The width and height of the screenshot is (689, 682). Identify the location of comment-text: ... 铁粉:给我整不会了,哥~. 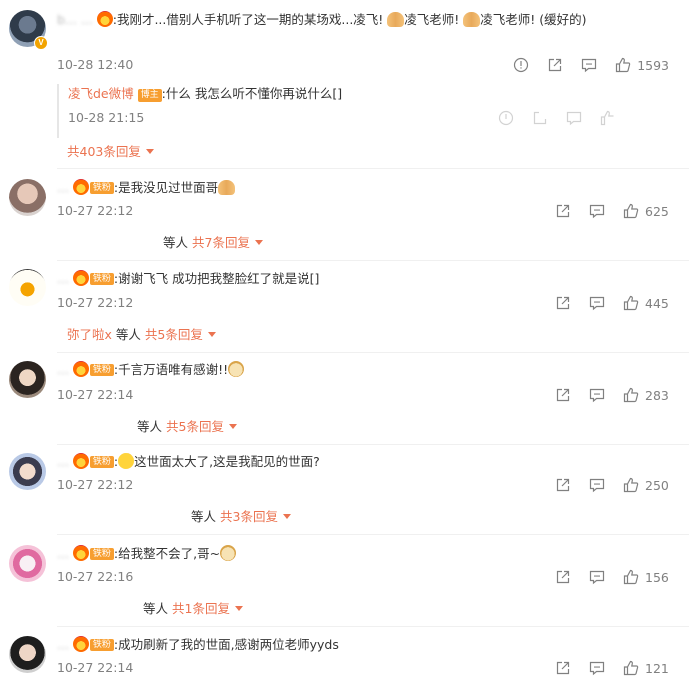
(353, 553).